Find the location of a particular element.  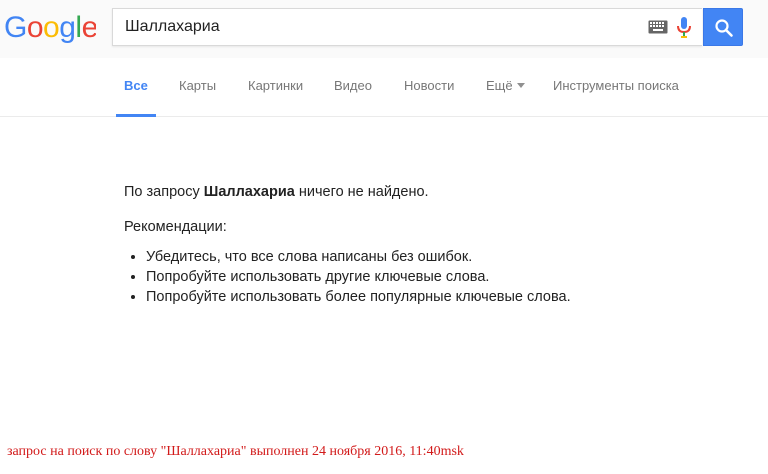

no-results-message: По запросу Шаллахариа ничего не найдено. is located at coordinates (434, 192).